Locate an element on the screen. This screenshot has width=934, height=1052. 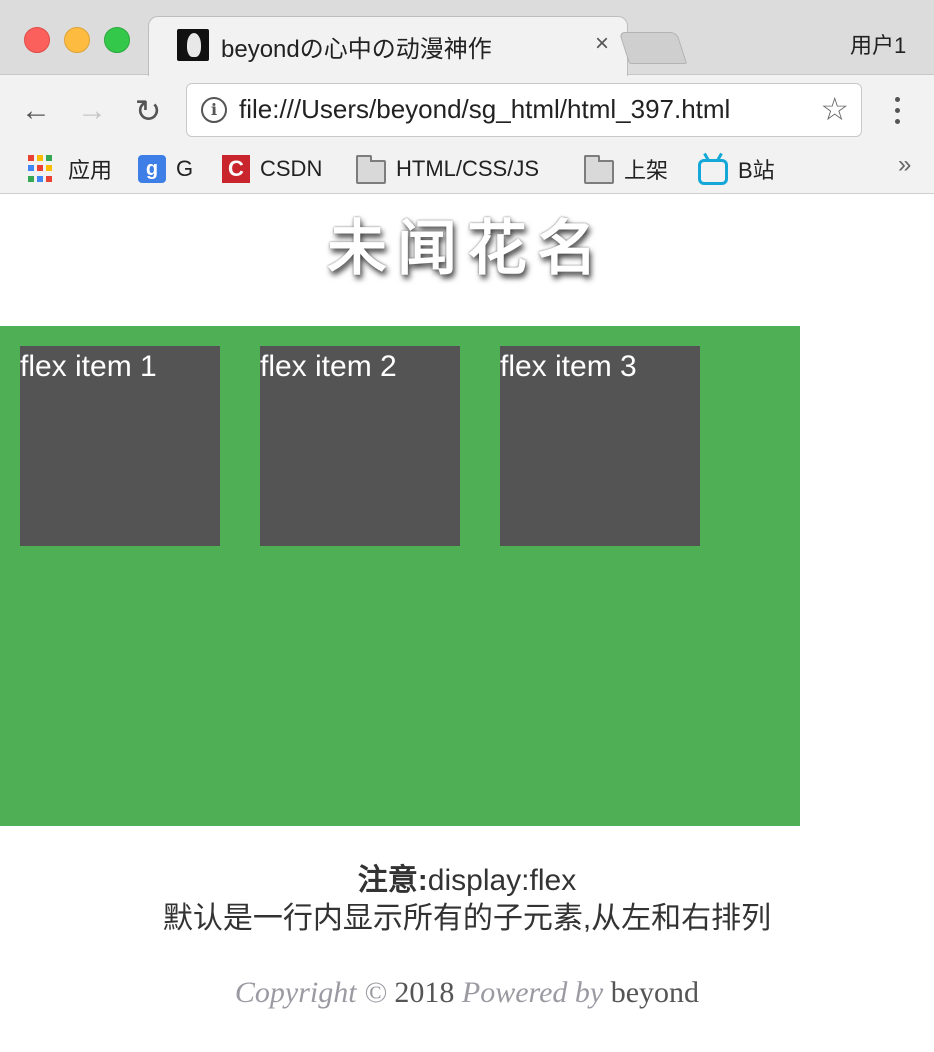
bookmarks-bar: 应用 g G C CSDN HTML/CSS/JS 上架 B站 » is located at coordinates (467, 170).